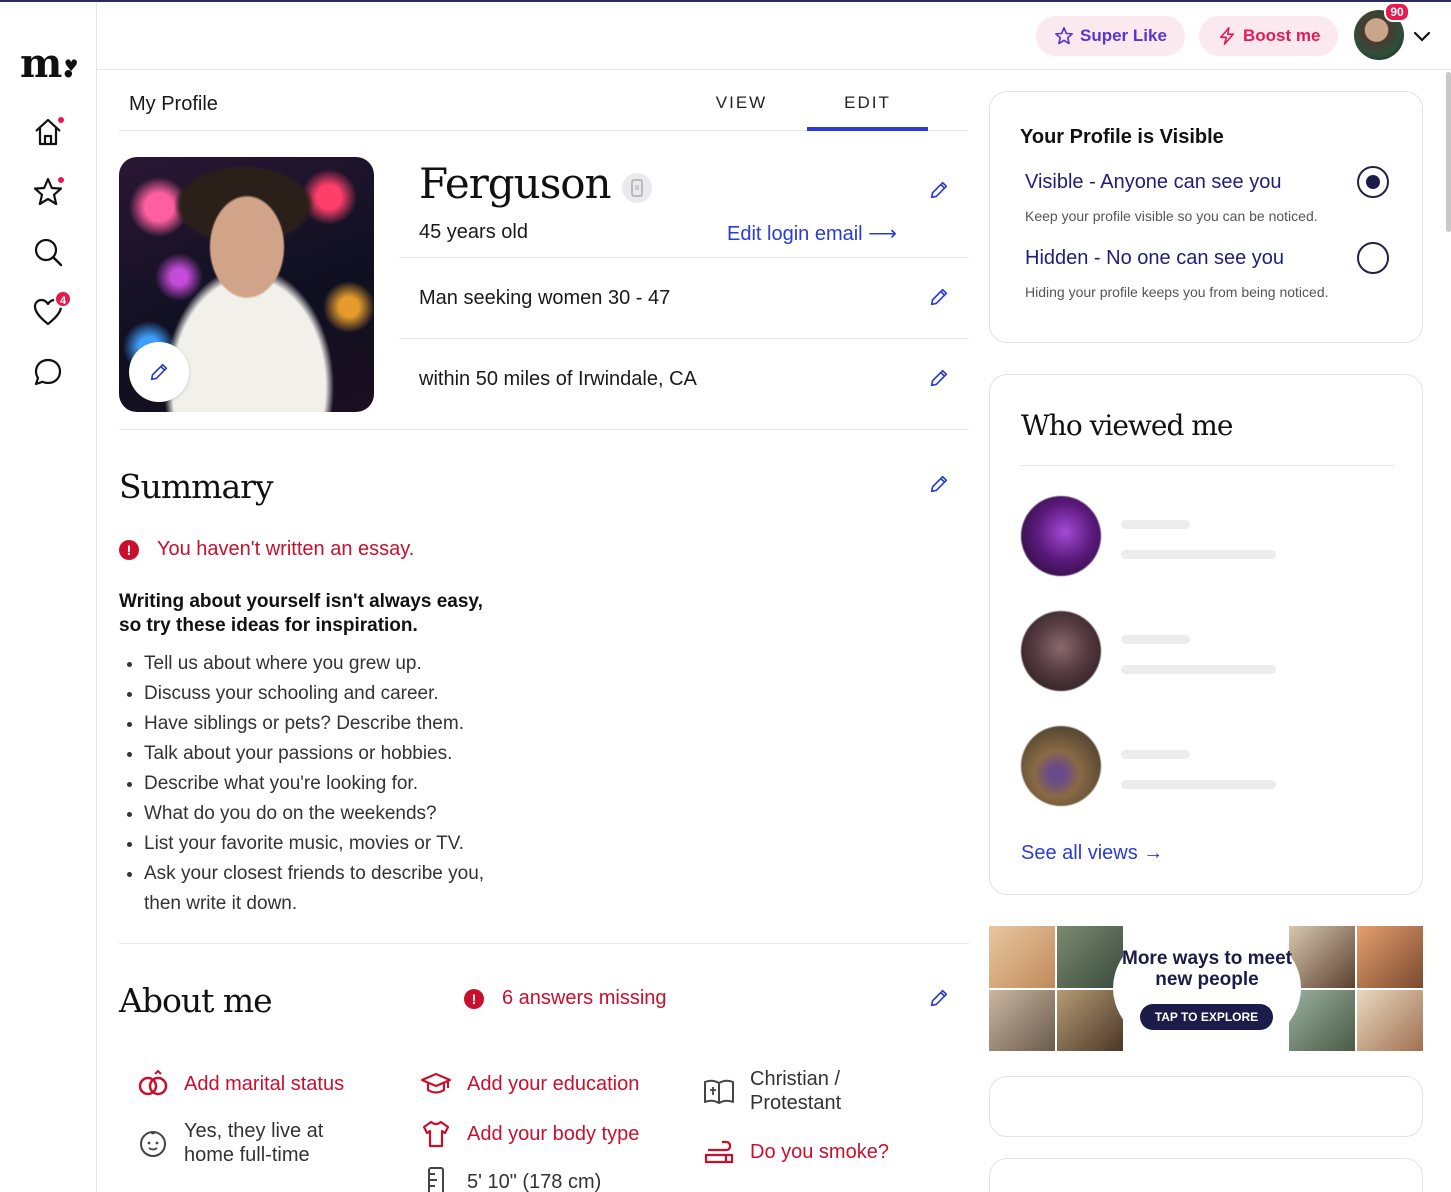 This screenshot has width=1451, height=1192. I want to click on graduation-cap-icon, so click(436, 1083).